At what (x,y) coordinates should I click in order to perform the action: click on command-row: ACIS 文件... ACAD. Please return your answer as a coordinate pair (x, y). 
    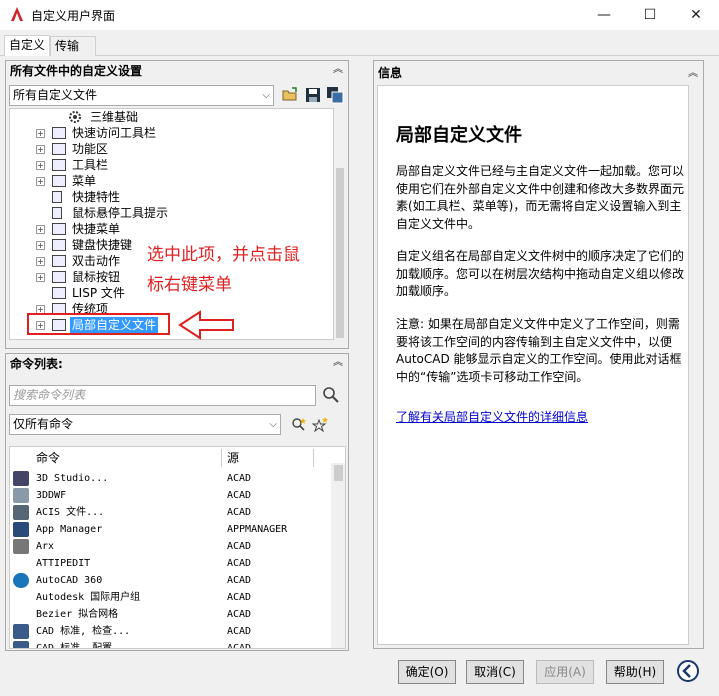
    Looking at the image, I should click on (170, 512).